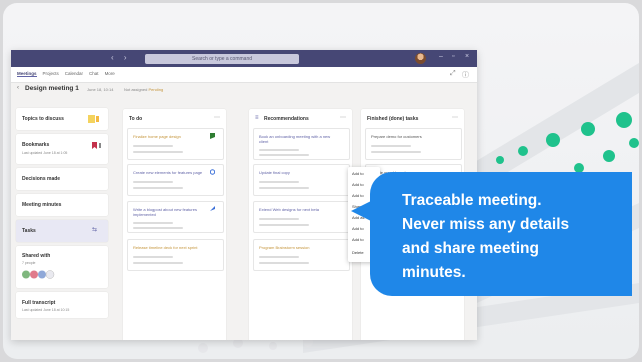  Describe the element at coordinates (453, 56) in the screenshot. I see `maximize-icon: ▫` at that location.